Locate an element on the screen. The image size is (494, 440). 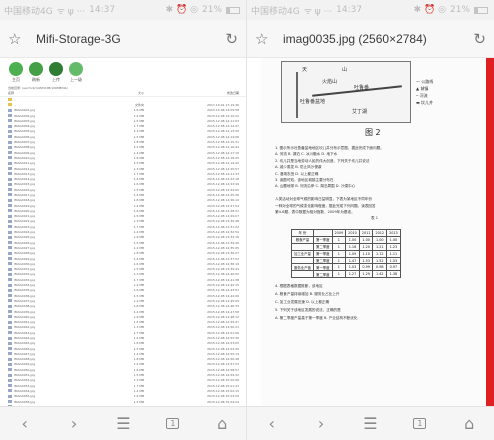
file-row: IMAG0050.jpg 1.6 MB 2015-12-08 14:58:57 is located at coordinates (123, 369).